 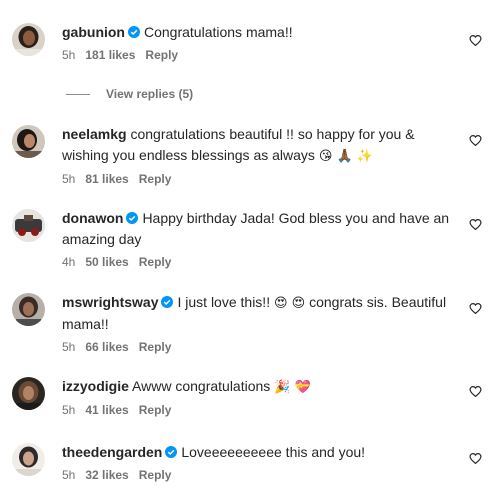 What do you see at coordinates (257, 347) in the screenshot?
I see `comment-meta: 5h 66 likes Reply` at bounding box center [257, 347].